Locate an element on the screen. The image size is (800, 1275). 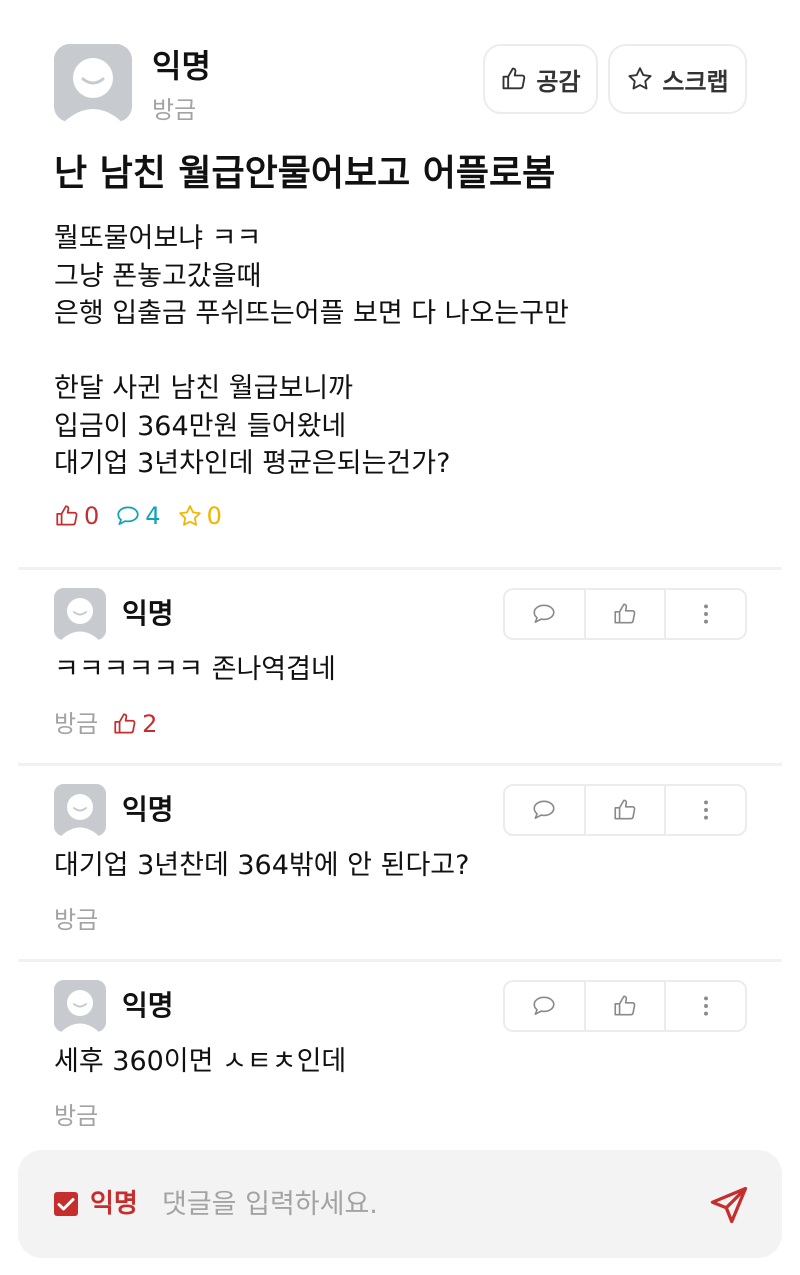
comment-item: 익명 대기업 3년찬데 364밖에 안 된다고? 방금 is located at coordinates (400, 879).